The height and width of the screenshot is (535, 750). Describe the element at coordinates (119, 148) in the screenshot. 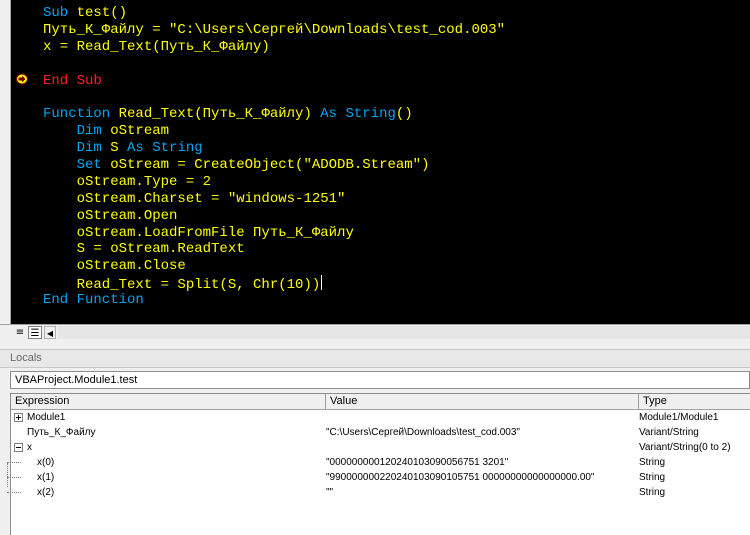

I see `code-token: S` at that location.